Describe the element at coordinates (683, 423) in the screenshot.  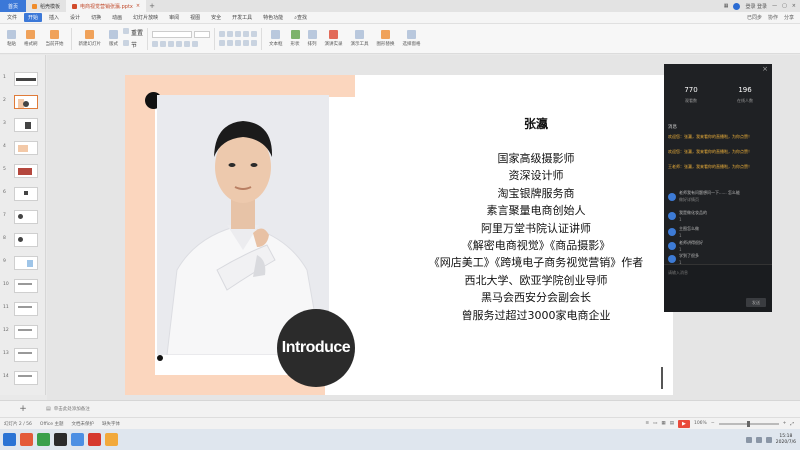
I see `slideshow-play-button: ▶` at that location.